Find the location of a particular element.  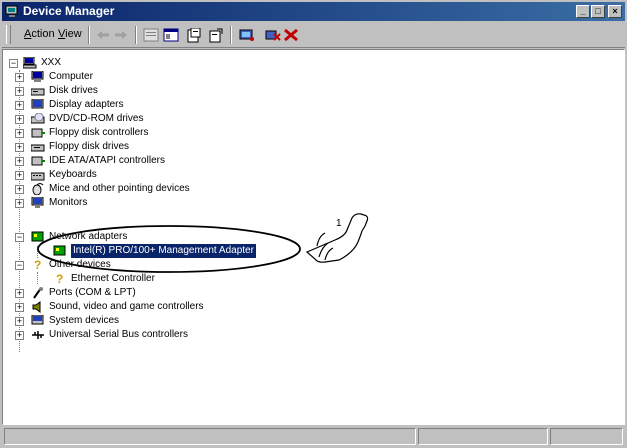

up-level-icon is located at coordinates (151, 35).